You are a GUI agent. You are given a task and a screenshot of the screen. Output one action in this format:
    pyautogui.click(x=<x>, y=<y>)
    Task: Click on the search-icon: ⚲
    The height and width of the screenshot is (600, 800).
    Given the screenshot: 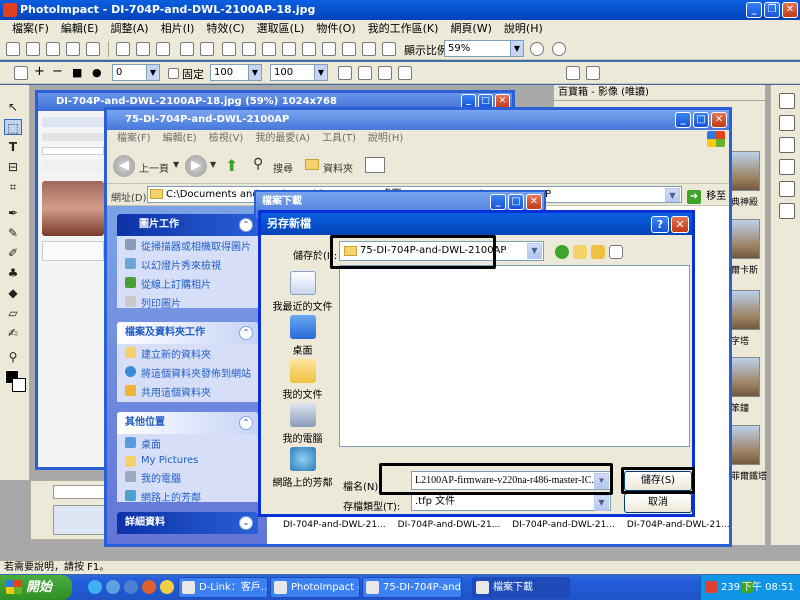 What is the action you would take?
    pyautogui.click(x=258, y=164)
    